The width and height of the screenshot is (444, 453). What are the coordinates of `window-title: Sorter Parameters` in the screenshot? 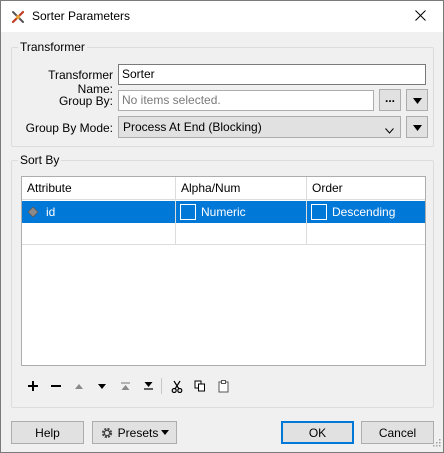 It's located at (81, 16).